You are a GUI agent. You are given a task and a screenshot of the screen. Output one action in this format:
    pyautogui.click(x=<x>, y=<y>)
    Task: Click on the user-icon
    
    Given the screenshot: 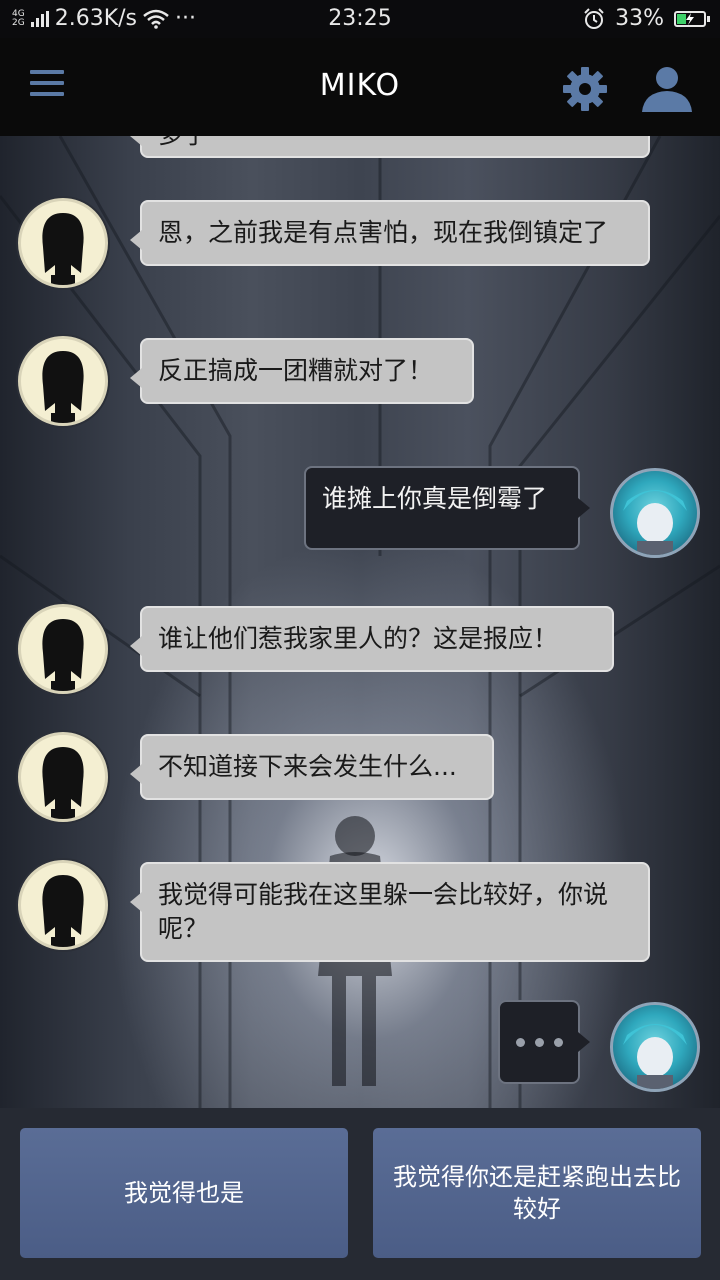 What is the action you would take?
    pyautogui.click(x=667, y=89)
    